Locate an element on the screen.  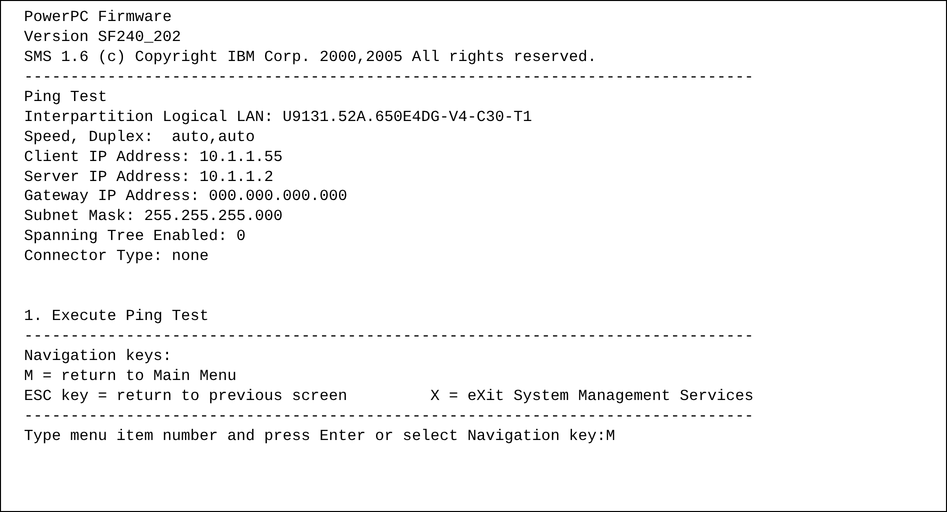
firmware-title: PowerPC Firmware is located at coordinates (98, 18).